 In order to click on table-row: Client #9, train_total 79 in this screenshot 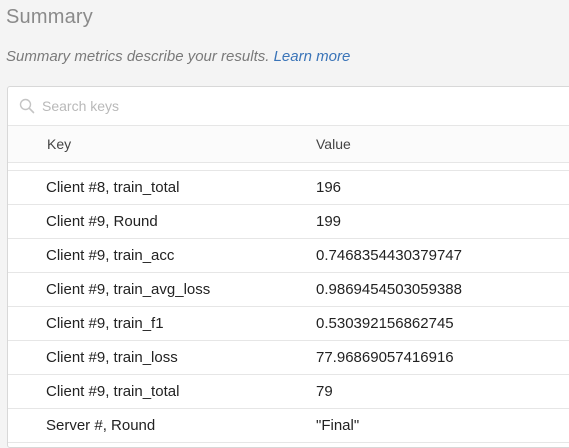, I will do `click(288, 392)`.